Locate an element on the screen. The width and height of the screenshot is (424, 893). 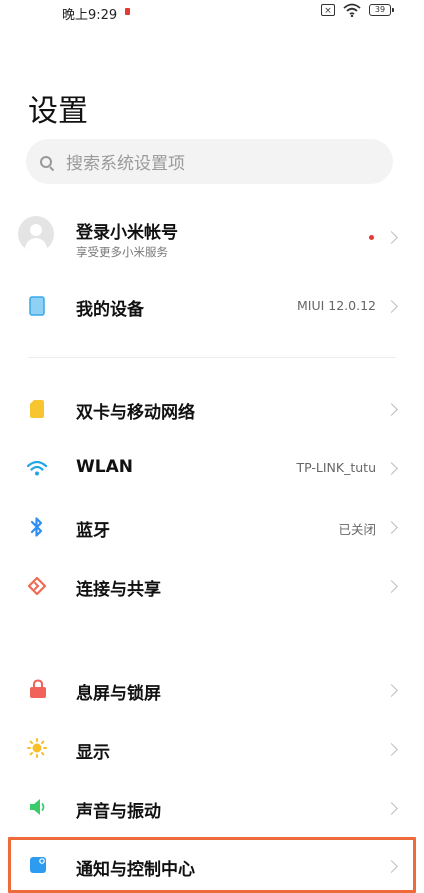
highlight-box is located at coordinates (212, 865).